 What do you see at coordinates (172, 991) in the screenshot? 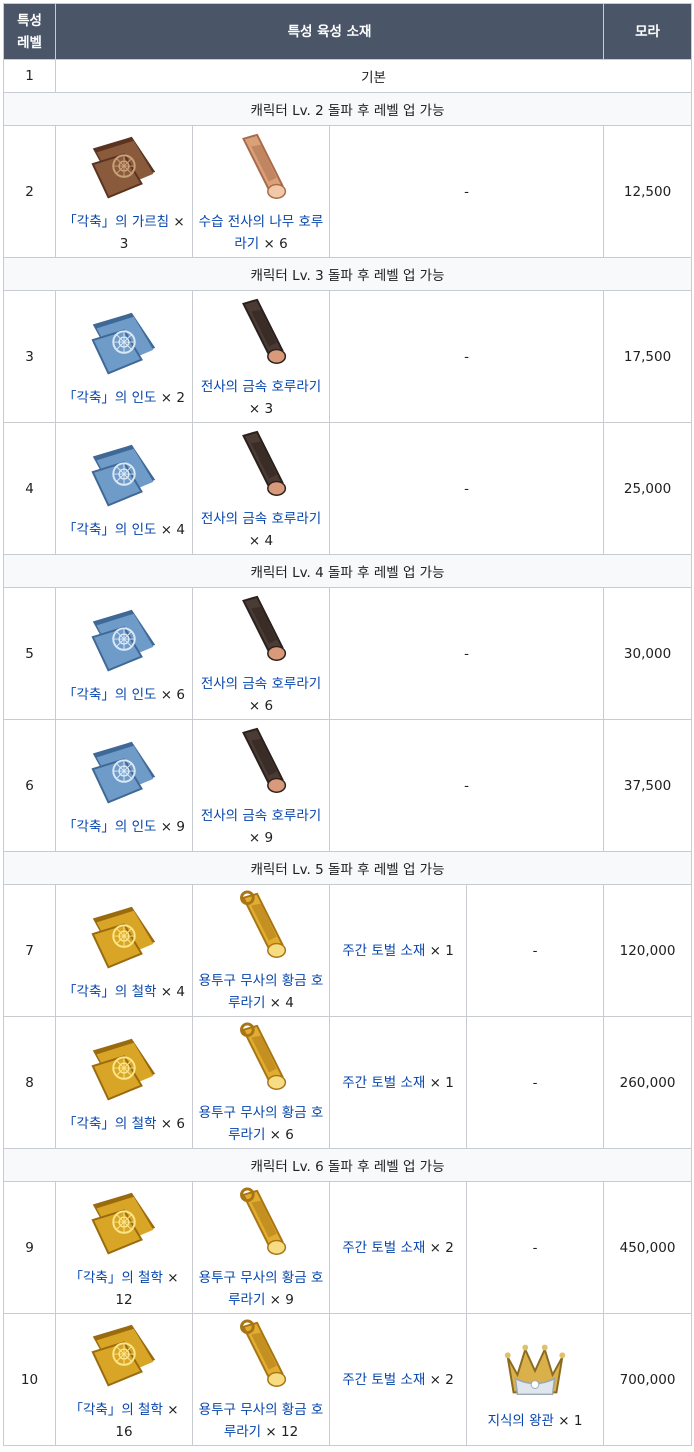
I see `book-qty: × 4` at bounding box center [172, 991].